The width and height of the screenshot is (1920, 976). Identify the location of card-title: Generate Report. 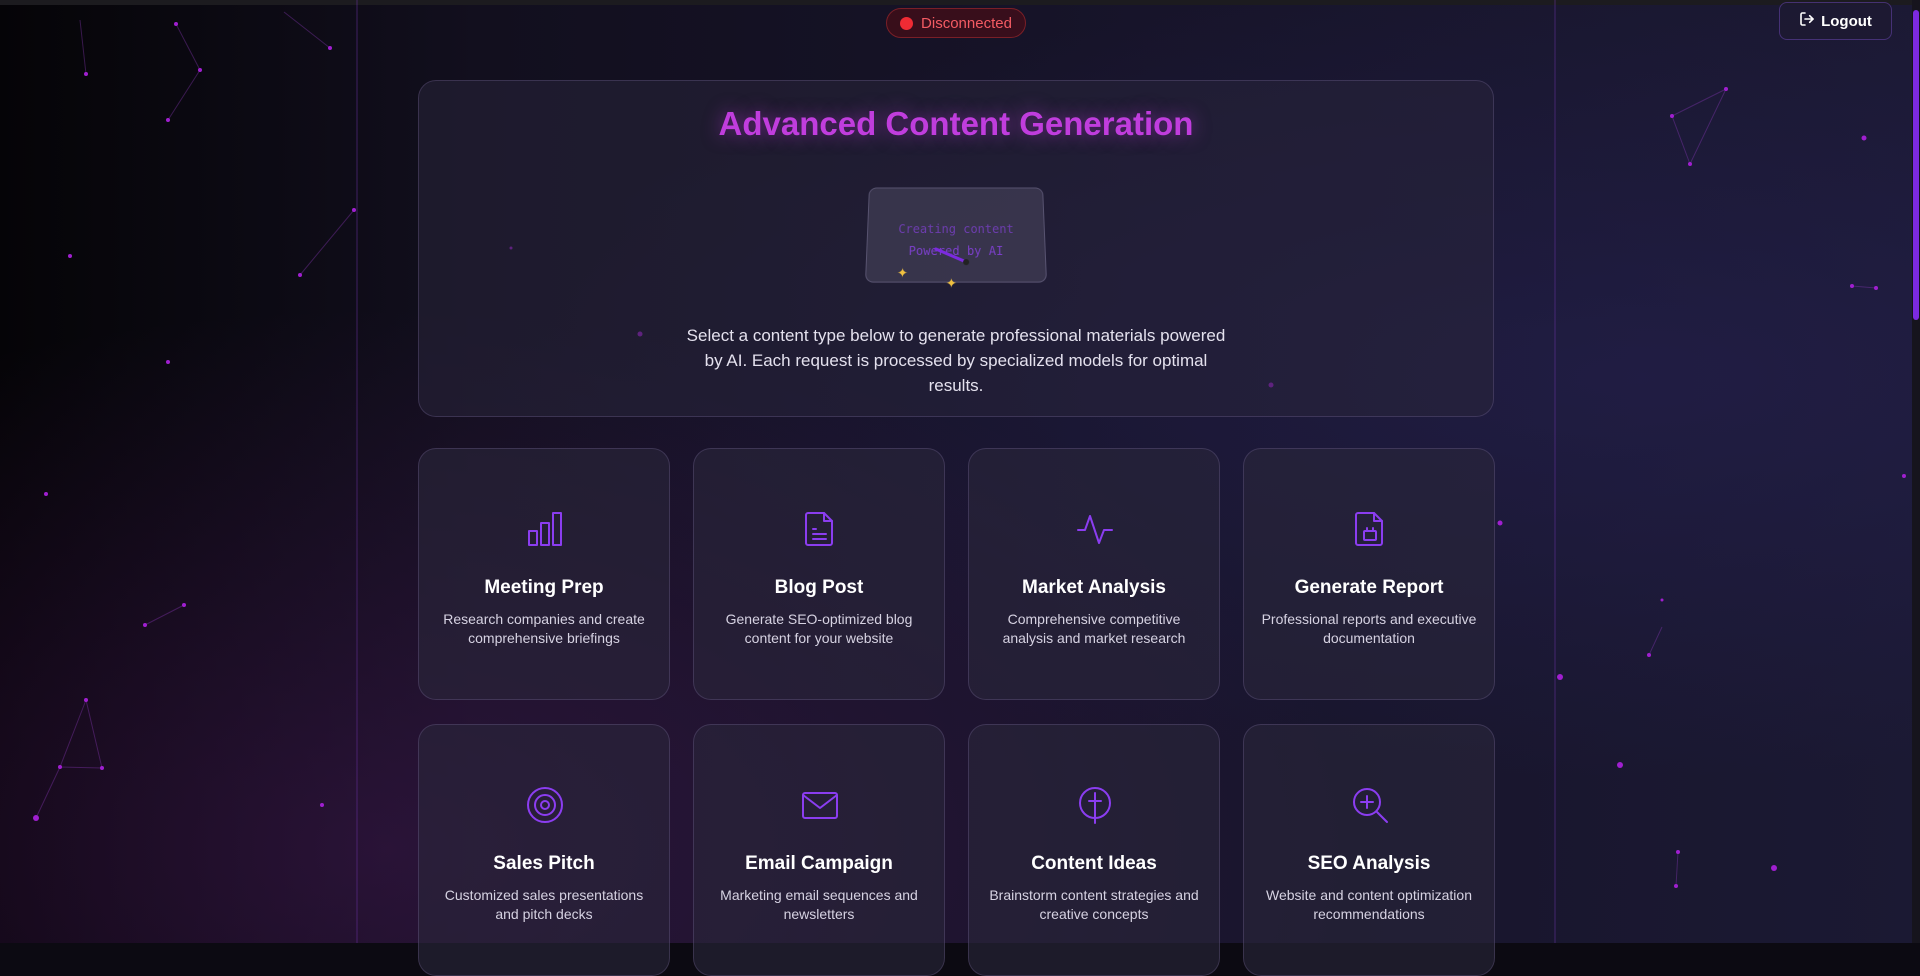
(1369, 587).